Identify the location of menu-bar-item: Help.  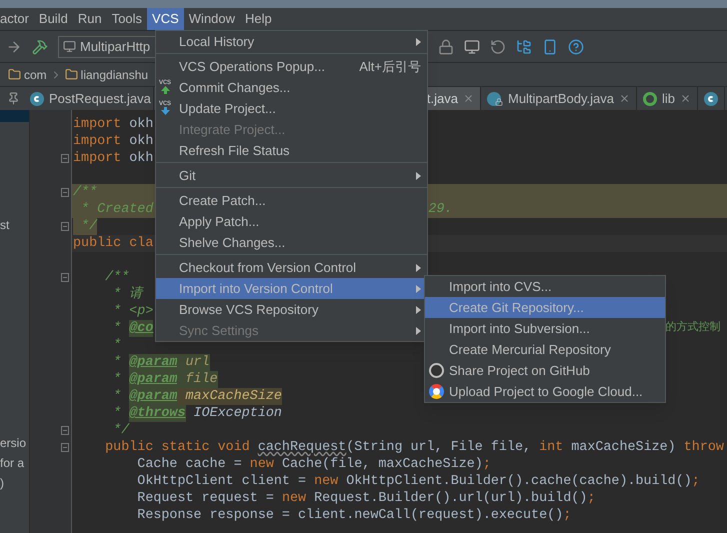
(258, 19).